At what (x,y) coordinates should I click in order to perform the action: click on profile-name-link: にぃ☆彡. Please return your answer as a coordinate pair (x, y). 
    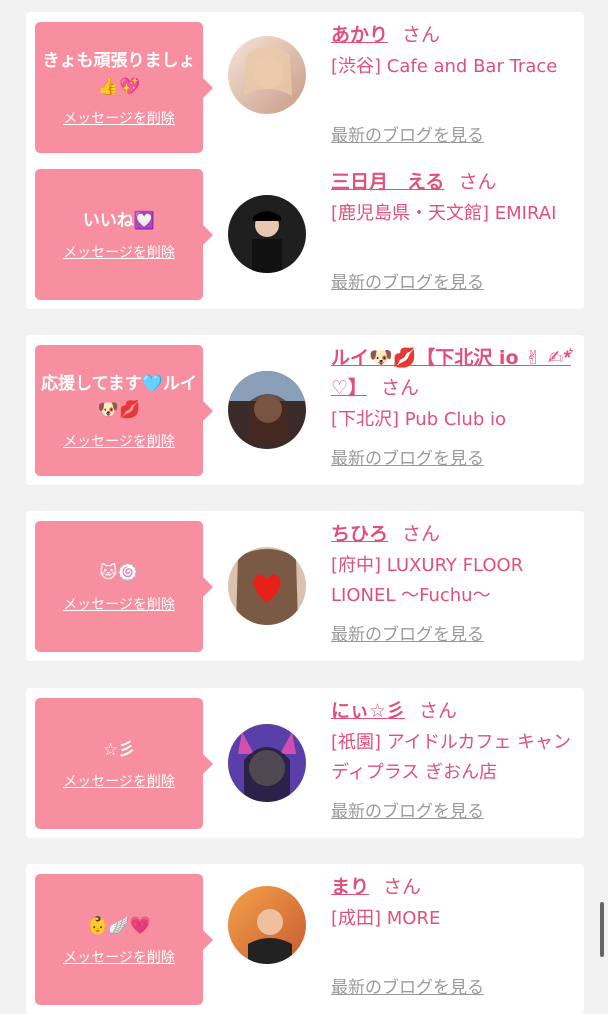
    Looking at the image, I should click on (368, 711).